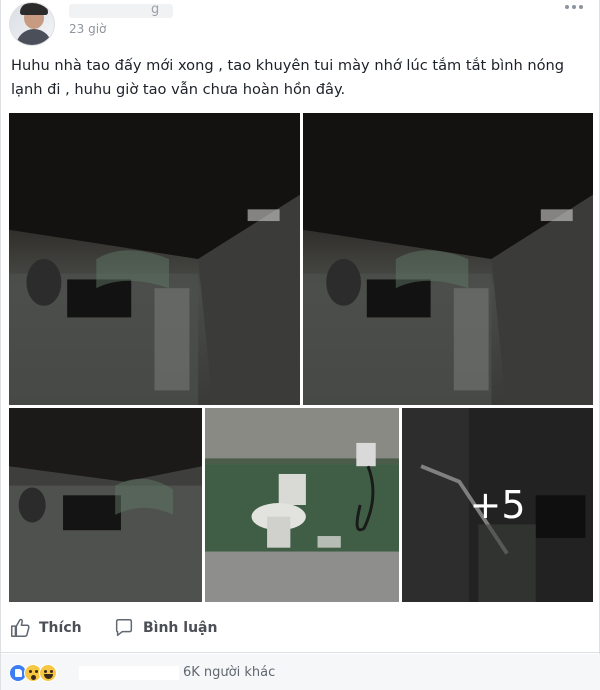  I want to click on author-name-fragment: g, so click(155, 9).